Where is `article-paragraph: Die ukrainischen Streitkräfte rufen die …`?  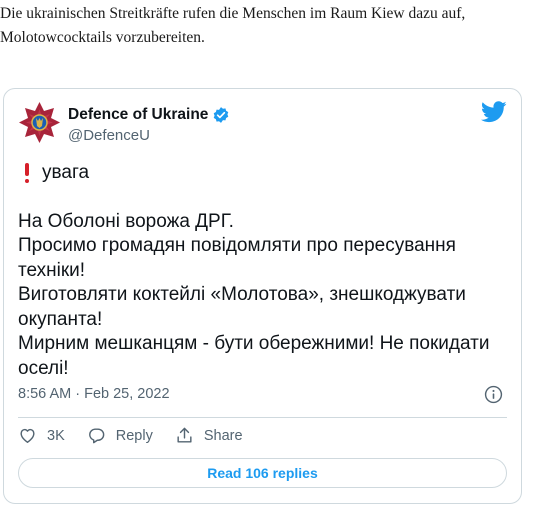
article-paragraph: Die ukrainischen Streitkräfte rufen die … is located at coordinates (233, 25).